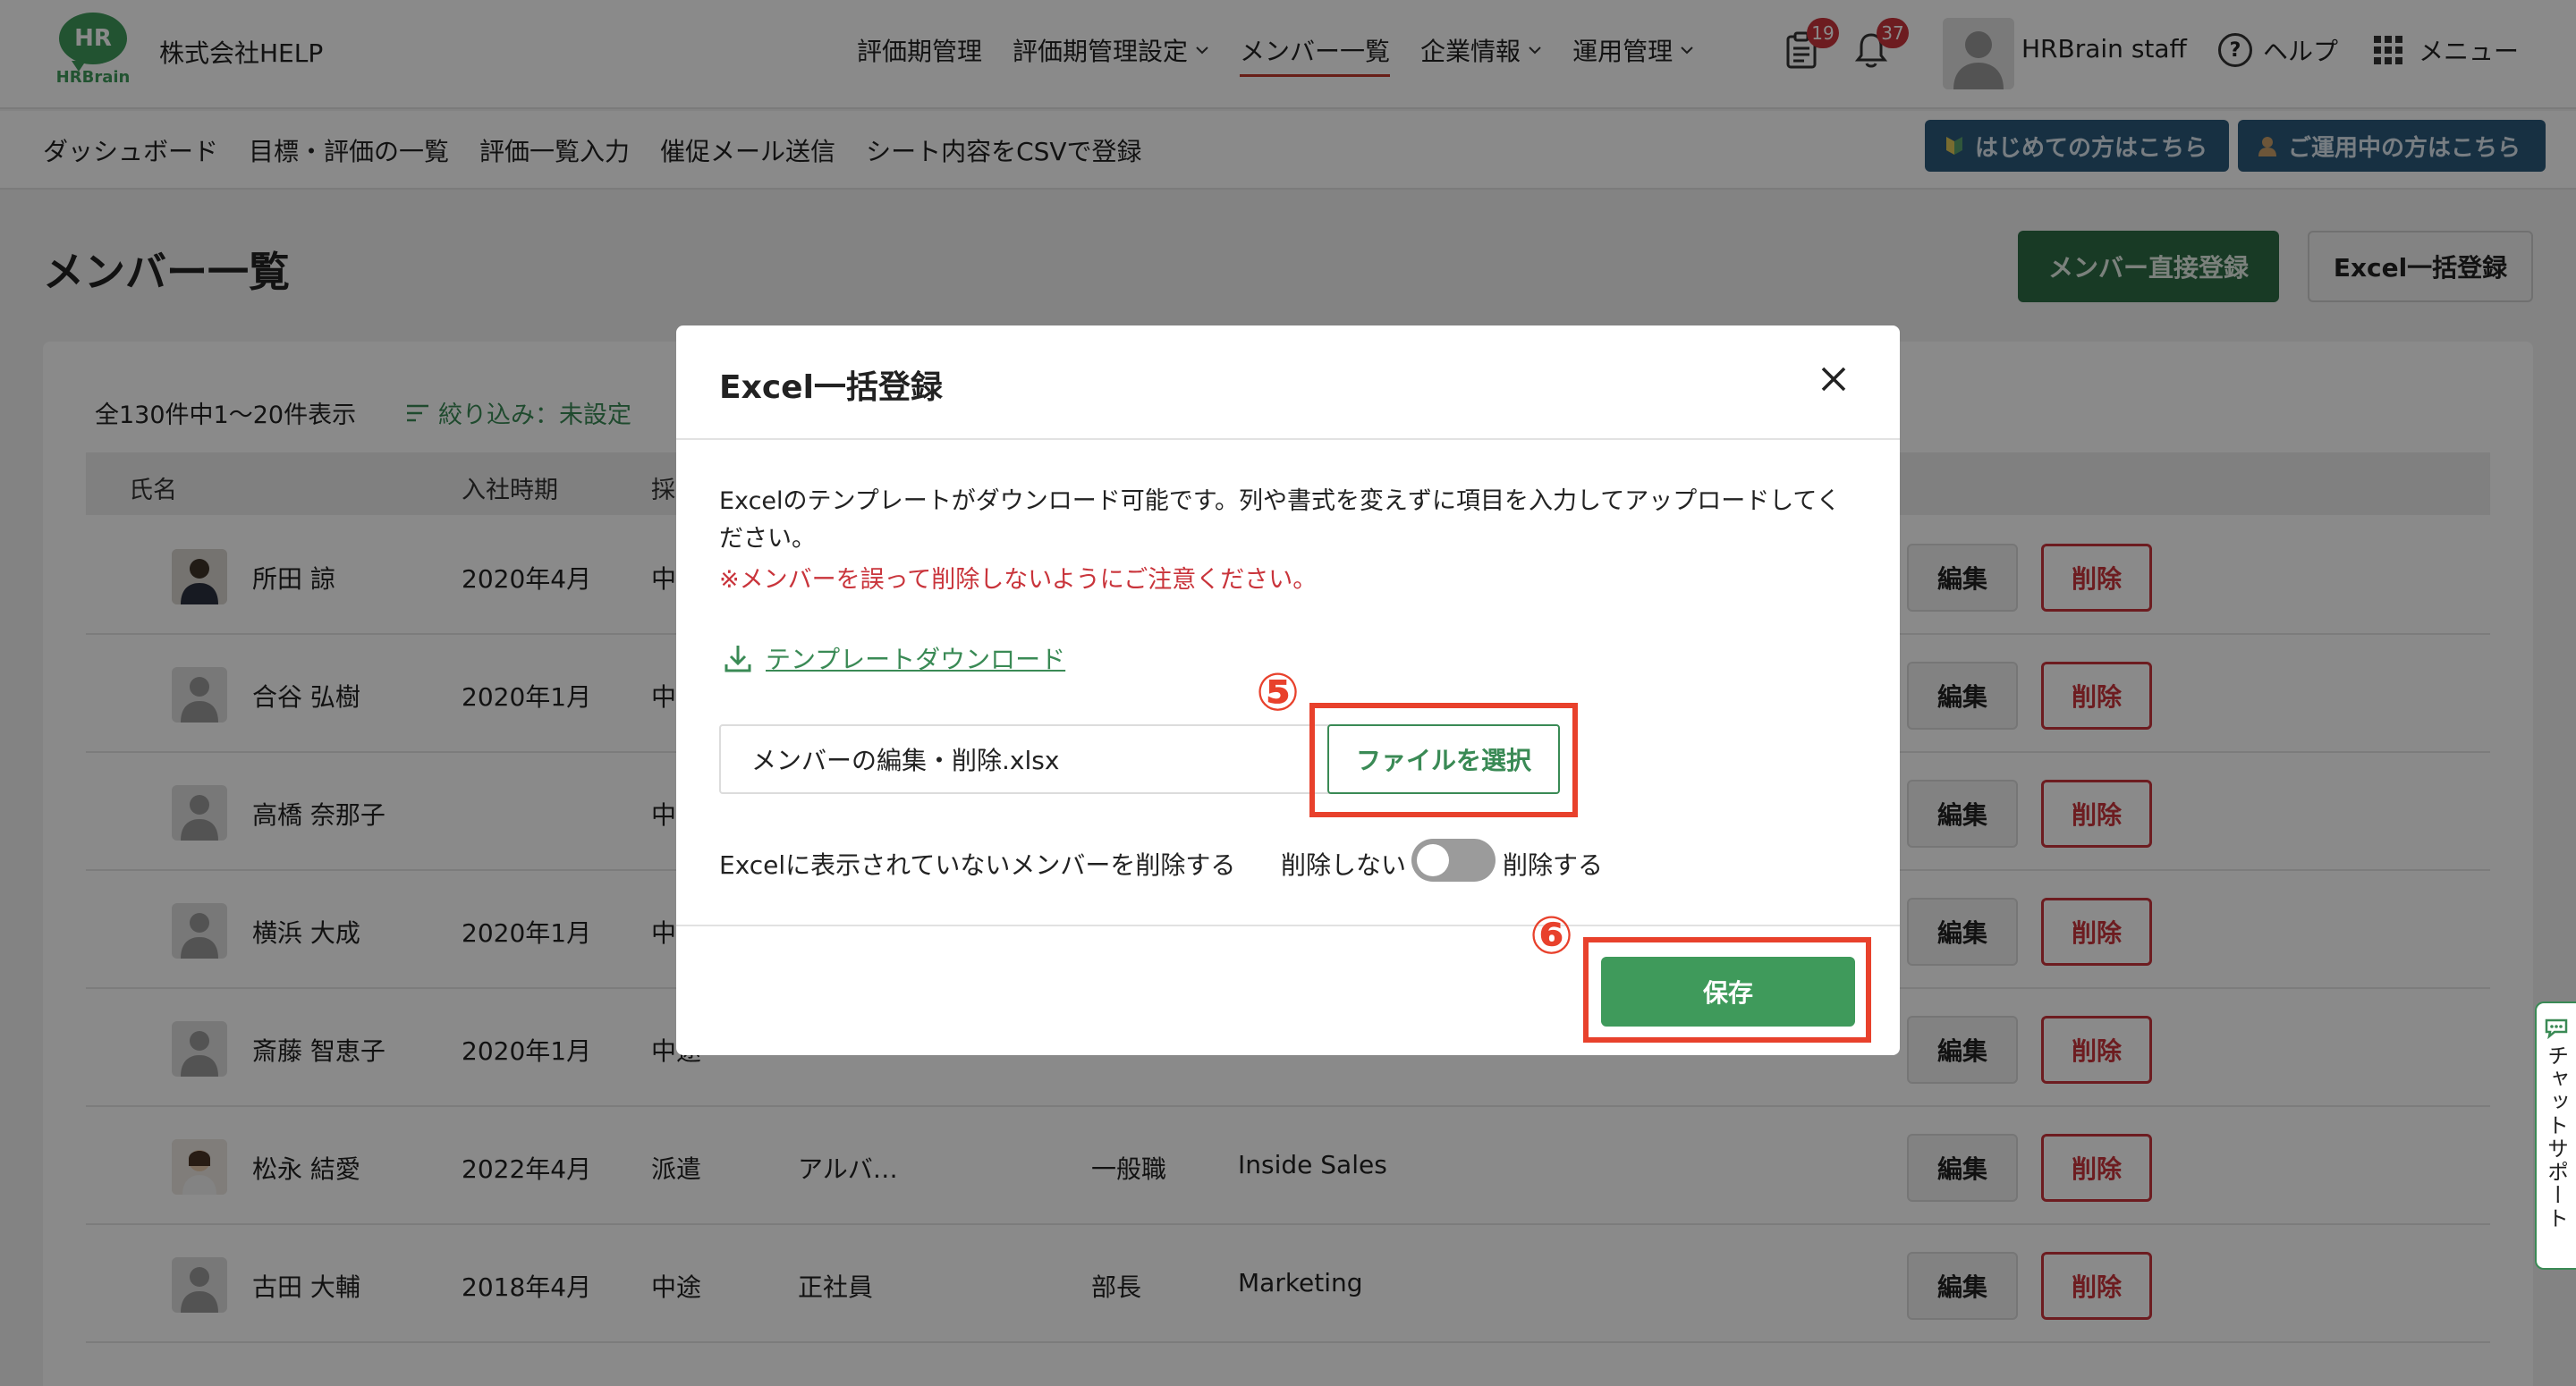 This screenshot has width=2576, height=1386. What do you see at coordinates (1433, 860) in the screenshot?
I see `toggle-knob` at bounding box center [1433, 860].